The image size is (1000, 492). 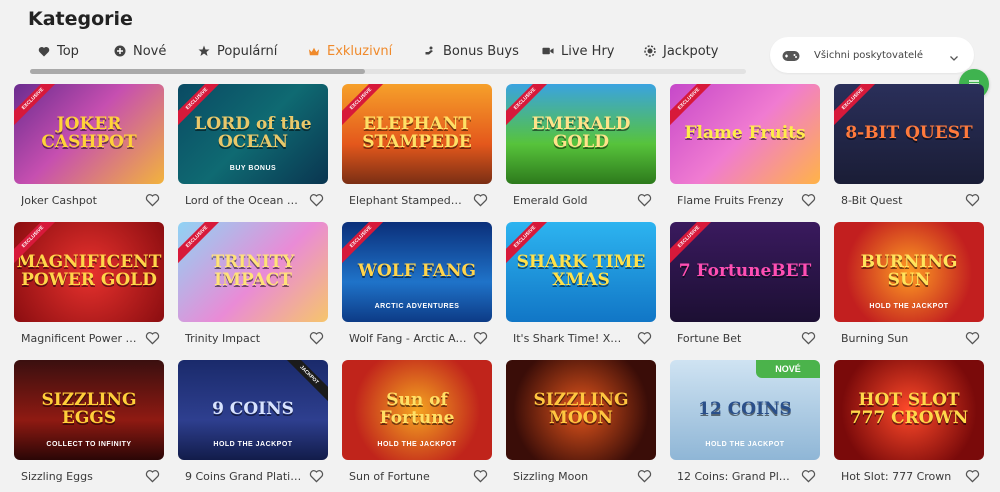 I want to click on game-thumbnail: ELEPHANT STAMPEDE EXCLUSIVE, so click(x=417, y=134).